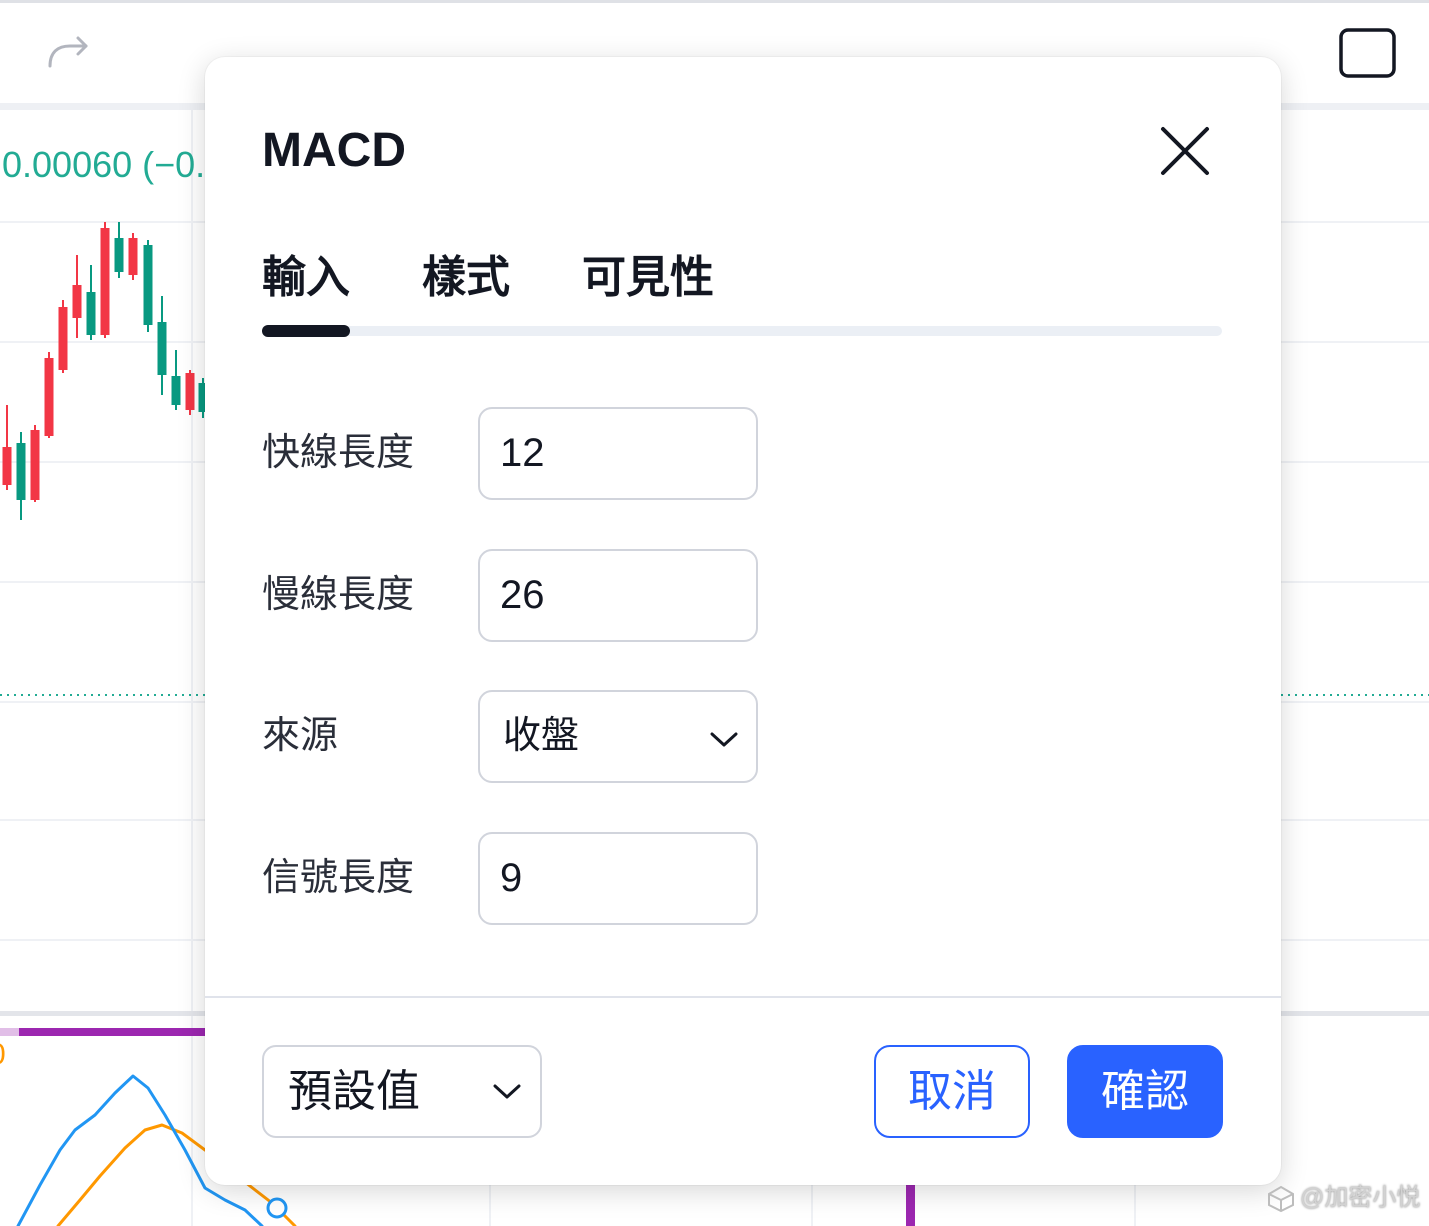 The width and height of the screenshot is (1429, 1226). I want to click on candles, so click(105, 371).